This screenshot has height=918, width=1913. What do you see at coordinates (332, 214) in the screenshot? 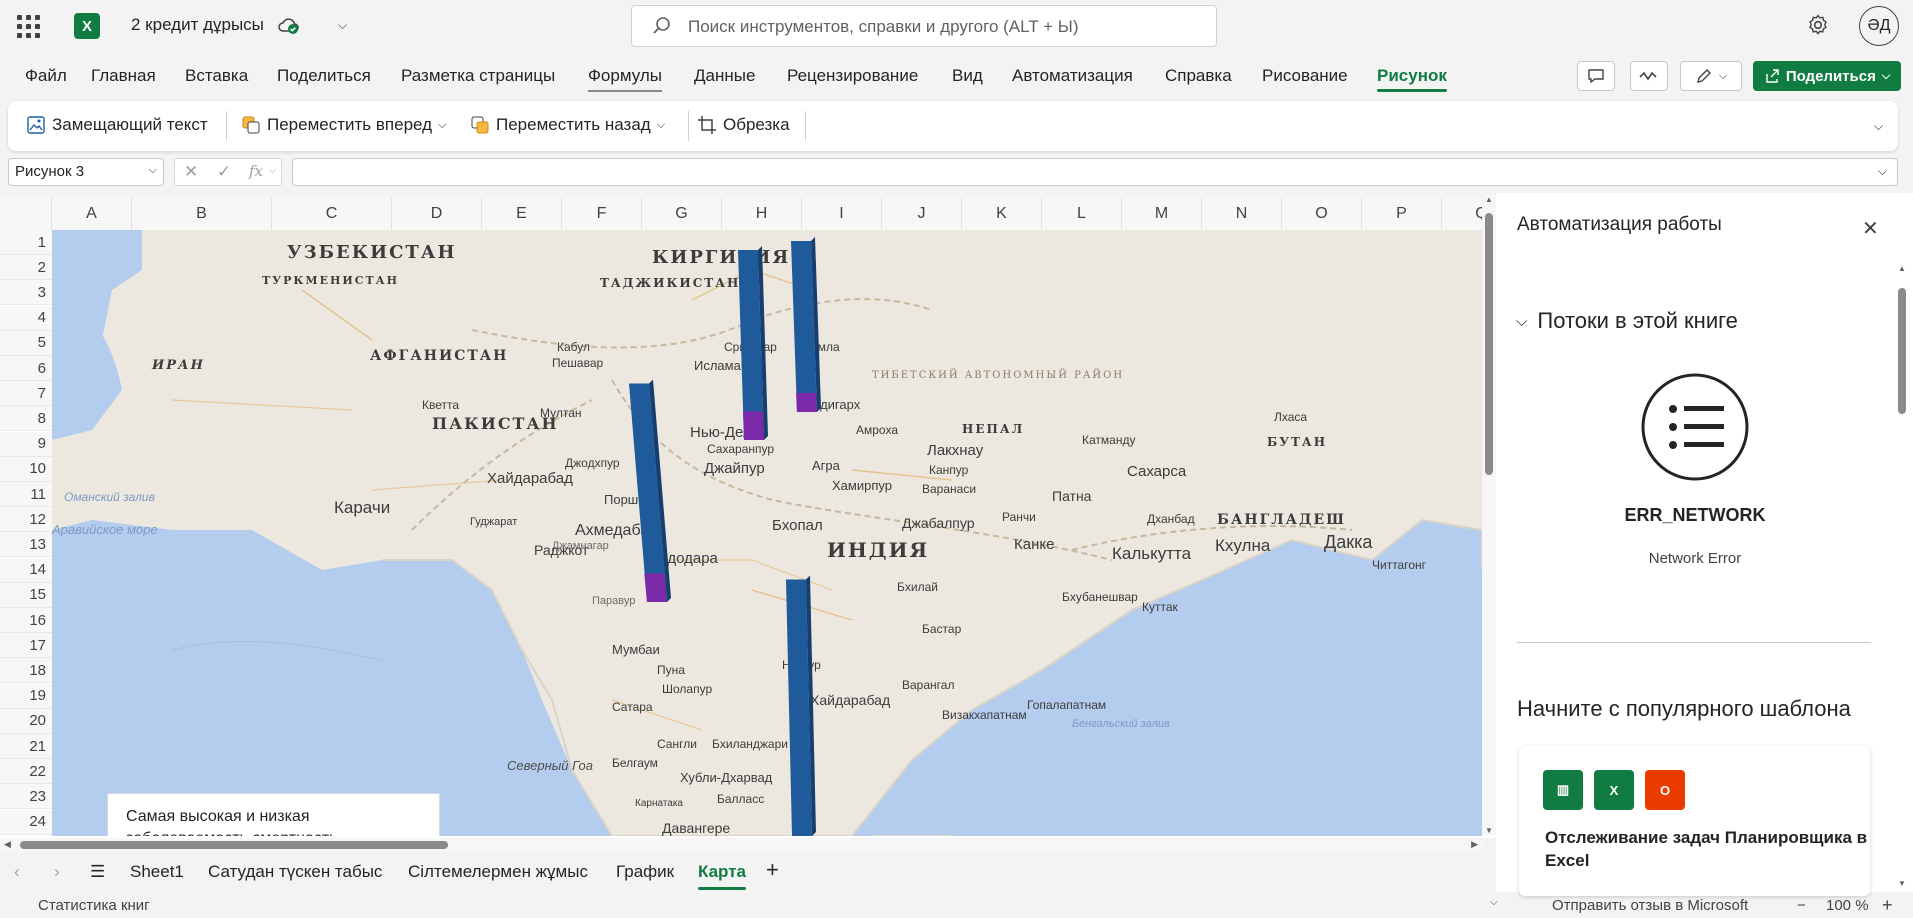
I see `column-header: C` at bounding box center [332, 214].